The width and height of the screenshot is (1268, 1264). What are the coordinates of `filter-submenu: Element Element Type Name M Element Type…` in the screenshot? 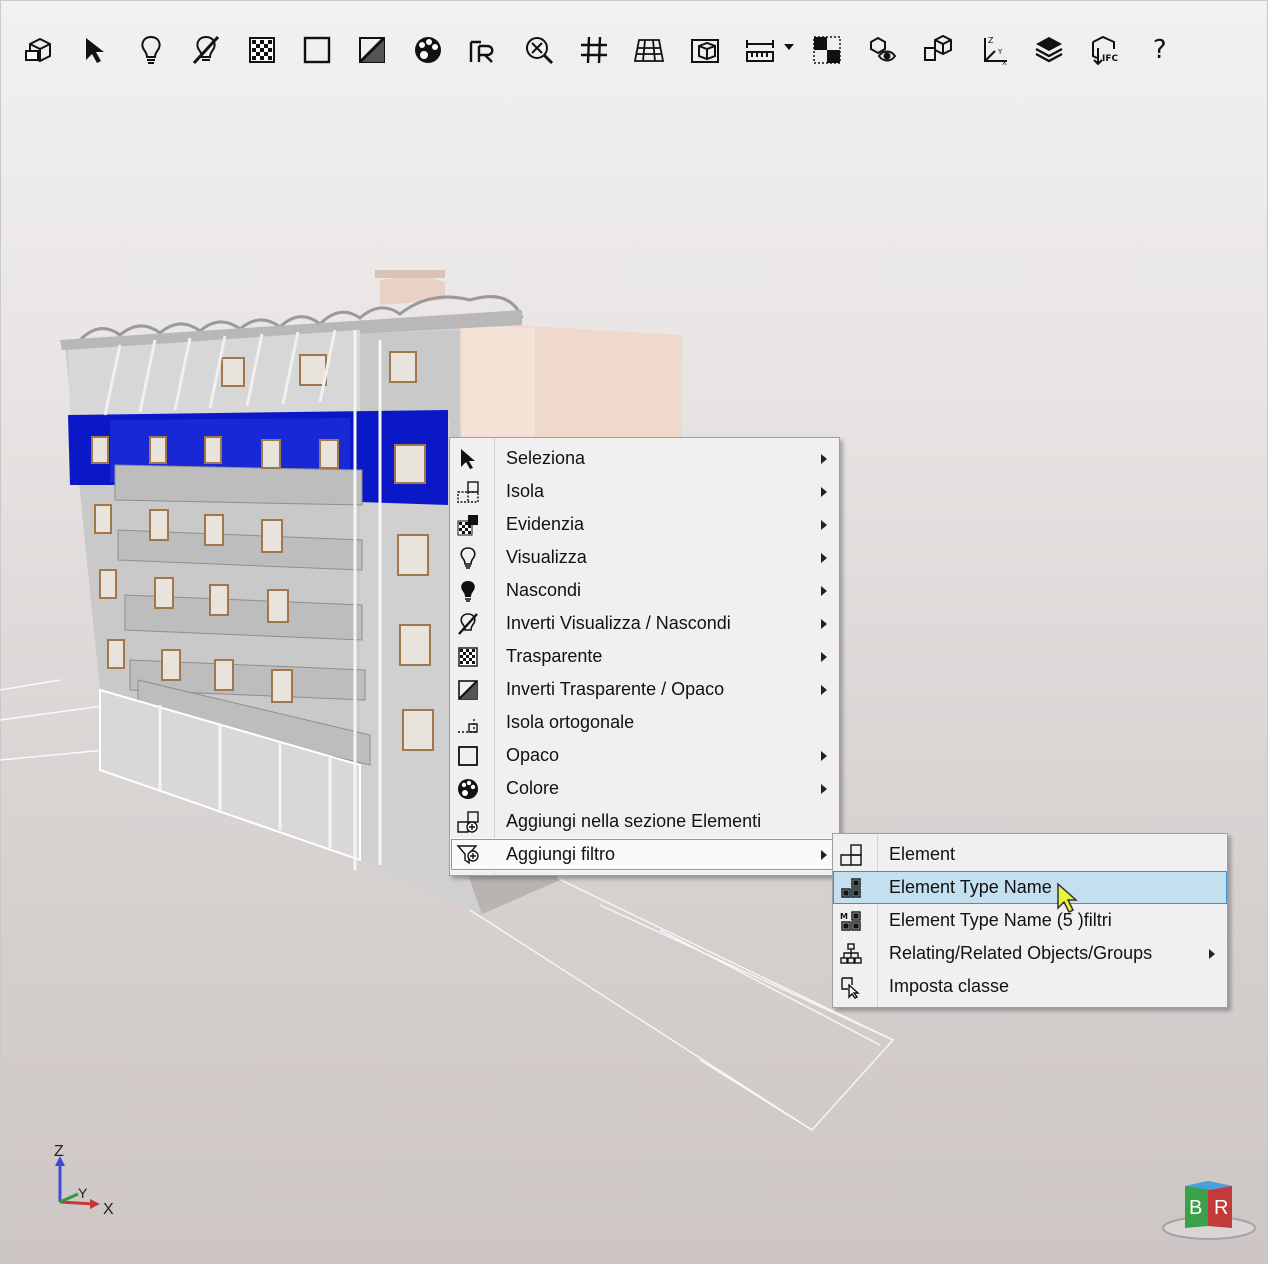 It's located at (1030, 920).